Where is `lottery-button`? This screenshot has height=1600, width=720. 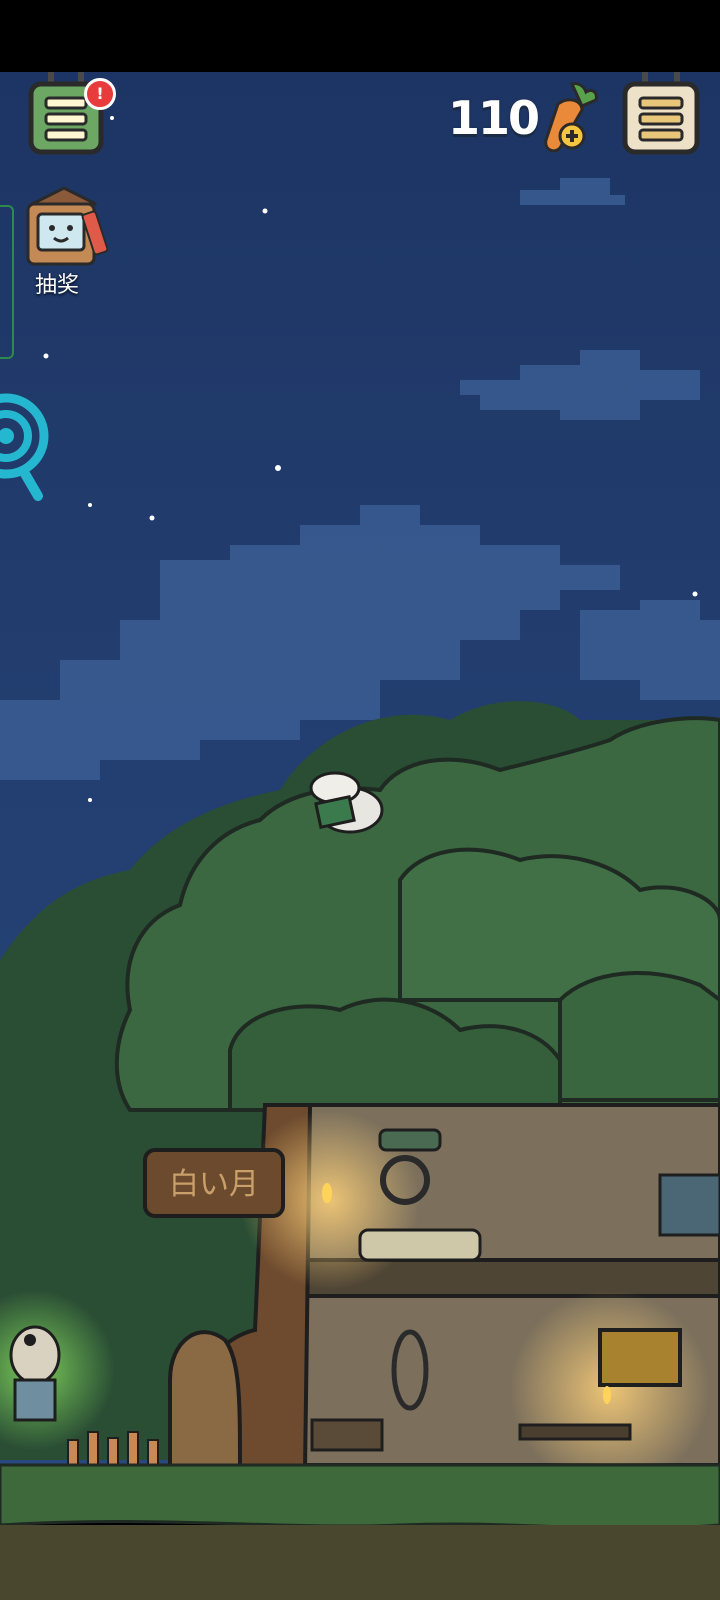 lottery-button is located at coordinates (65, 227).